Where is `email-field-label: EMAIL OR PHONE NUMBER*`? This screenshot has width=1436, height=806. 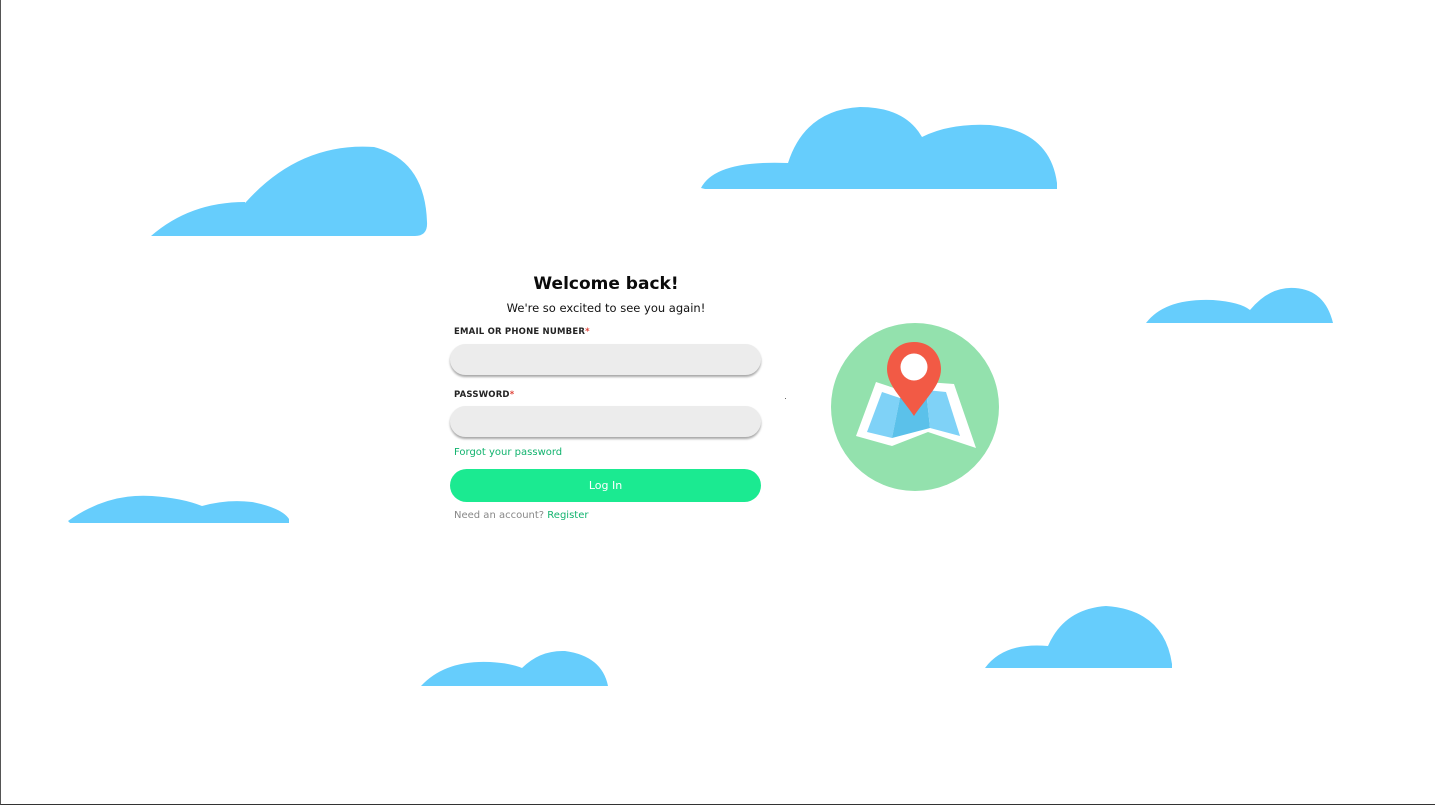
email-field-label: EMAIL OR PHONE NUMBER* is located at coordinates (608, 332).